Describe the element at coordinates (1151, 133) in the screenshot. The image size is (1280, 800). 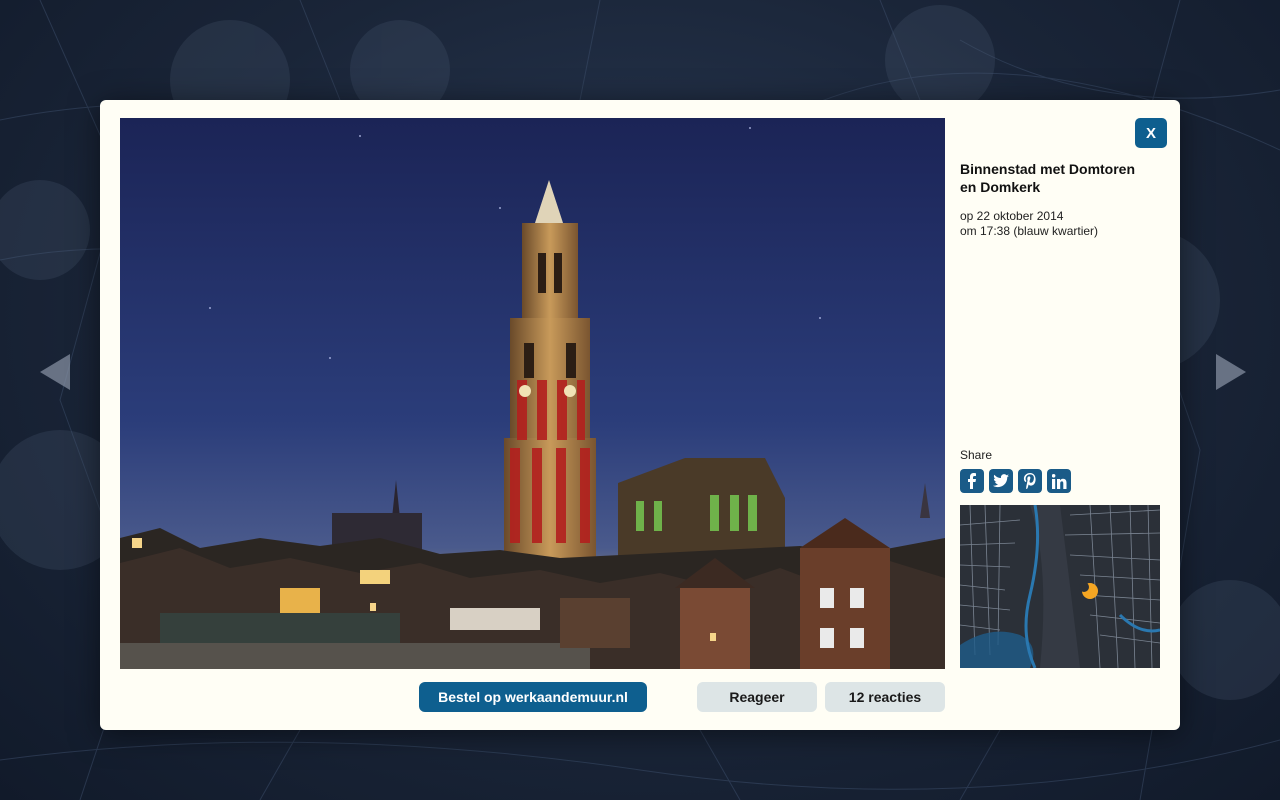
I see `close-button: X` at that location.